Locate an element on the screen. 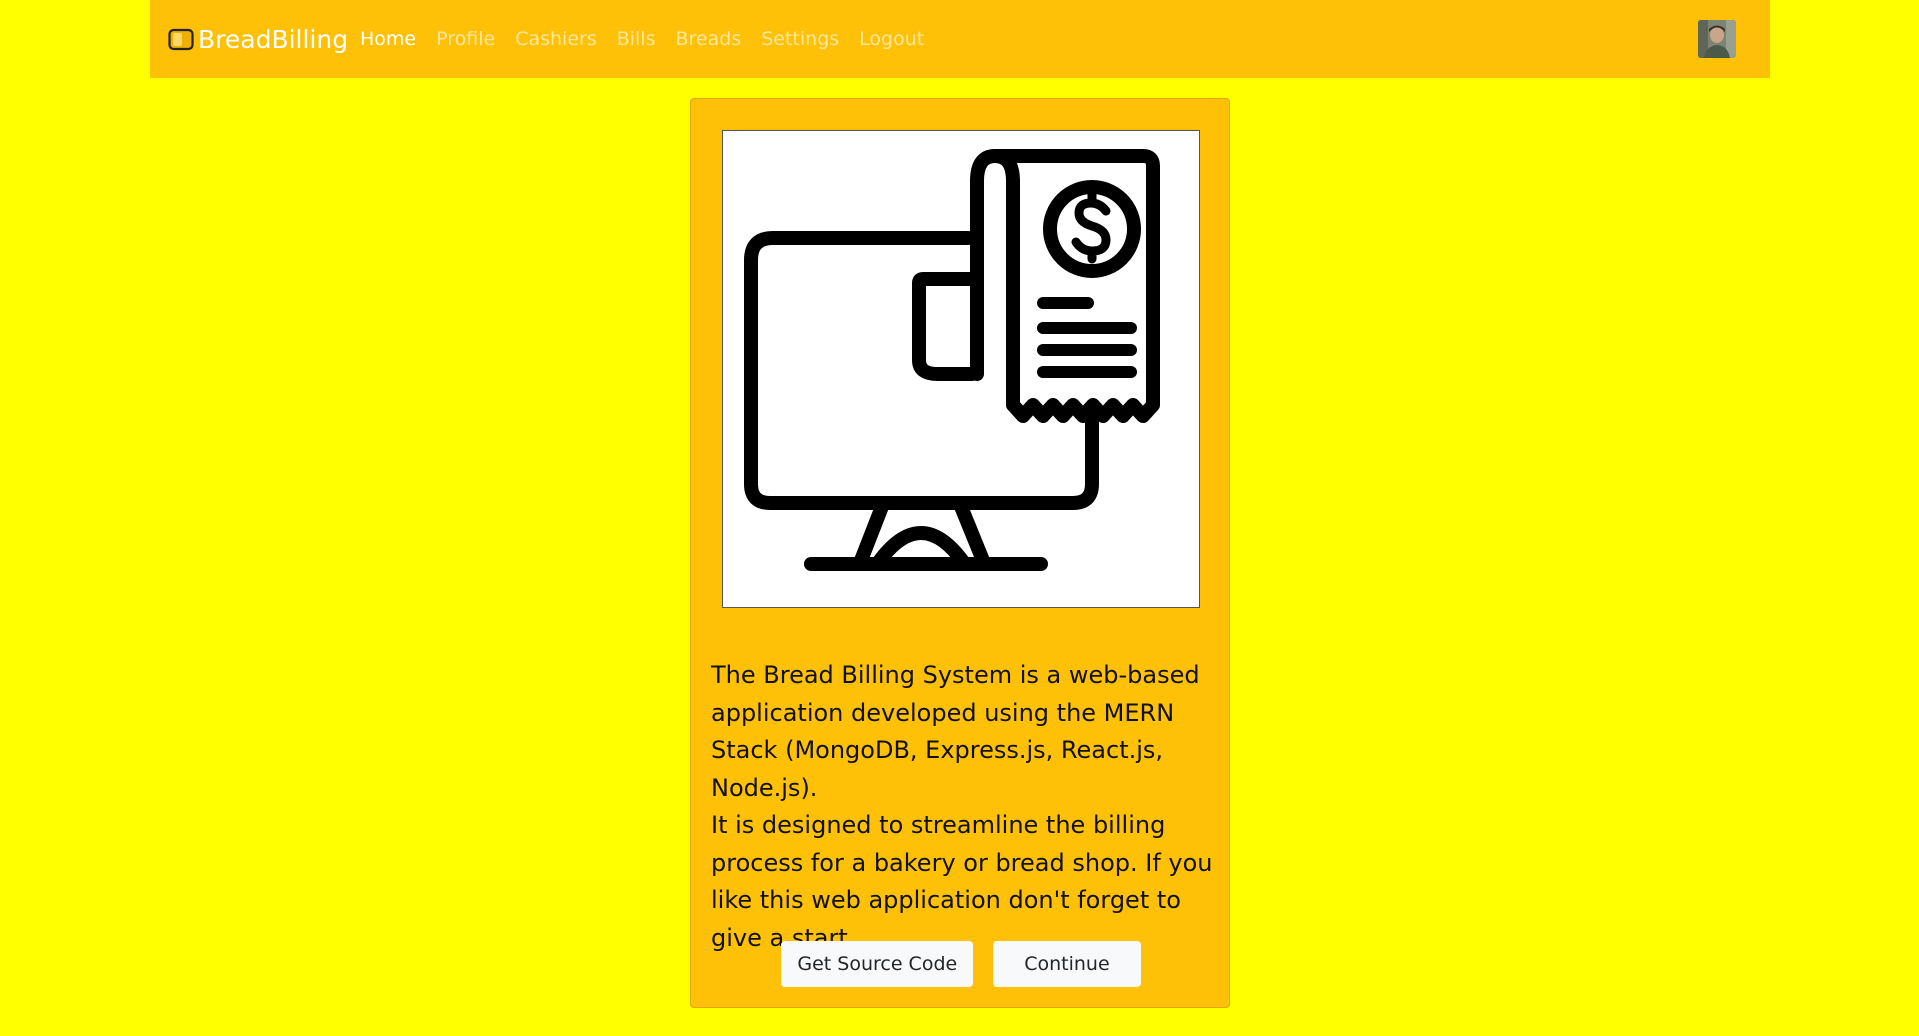 The image size is (1919, 1036). brand-name: BreadBilling is located at coordinates (273, 39).